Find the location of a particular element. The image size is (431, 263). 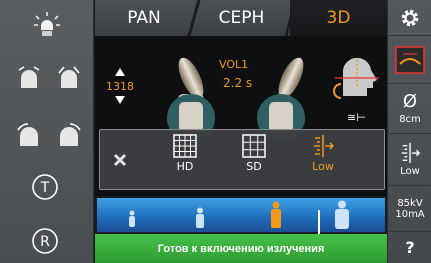

t-button: T is located at coordinates (45, 187).